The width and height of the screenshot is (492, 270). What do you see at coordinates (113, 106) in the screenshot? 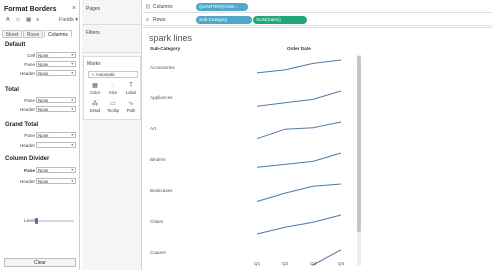
I see `tooltip-button: ▭ Tooltip` at bounding box center [113, 106].